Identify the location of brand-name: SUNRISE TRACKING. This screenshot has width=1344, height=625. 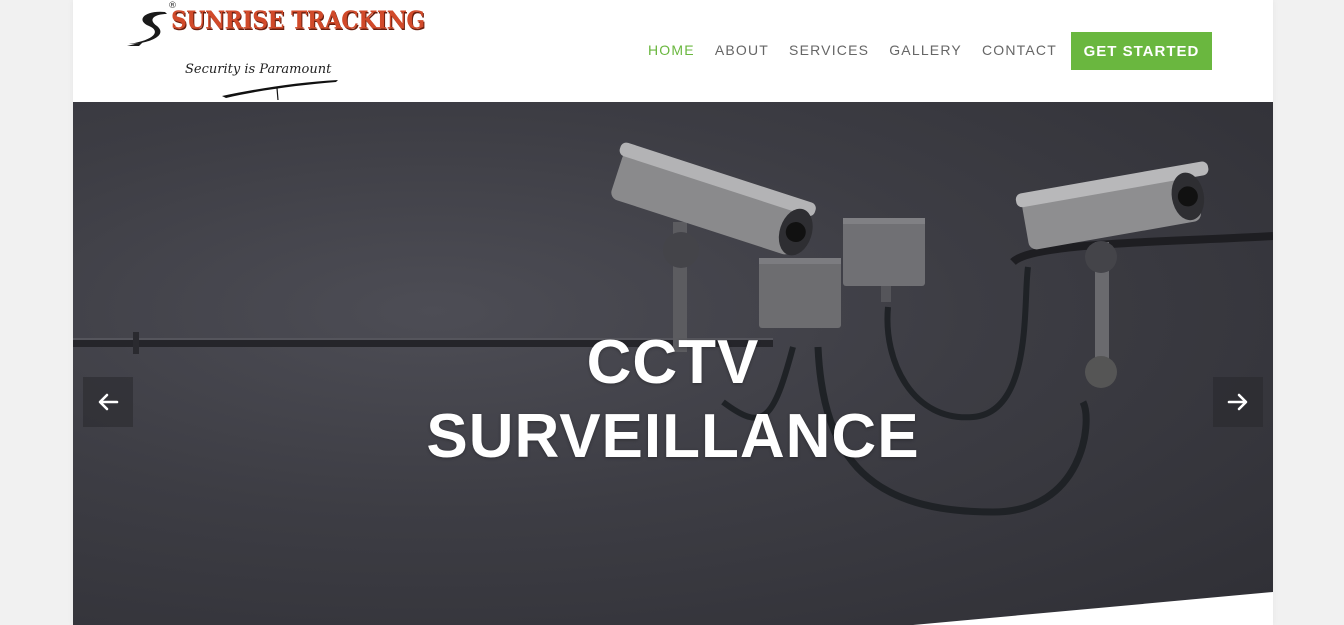
(298, 21).